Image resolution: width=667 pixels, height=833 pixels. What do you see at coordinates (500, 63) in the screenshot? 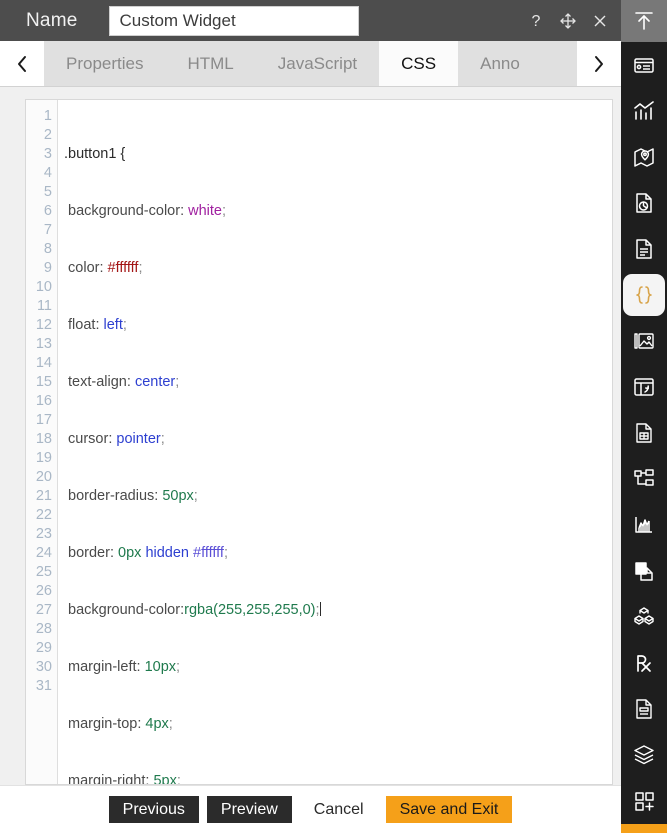
I see `tab-label: Annota` at bounding box center [500, 63].